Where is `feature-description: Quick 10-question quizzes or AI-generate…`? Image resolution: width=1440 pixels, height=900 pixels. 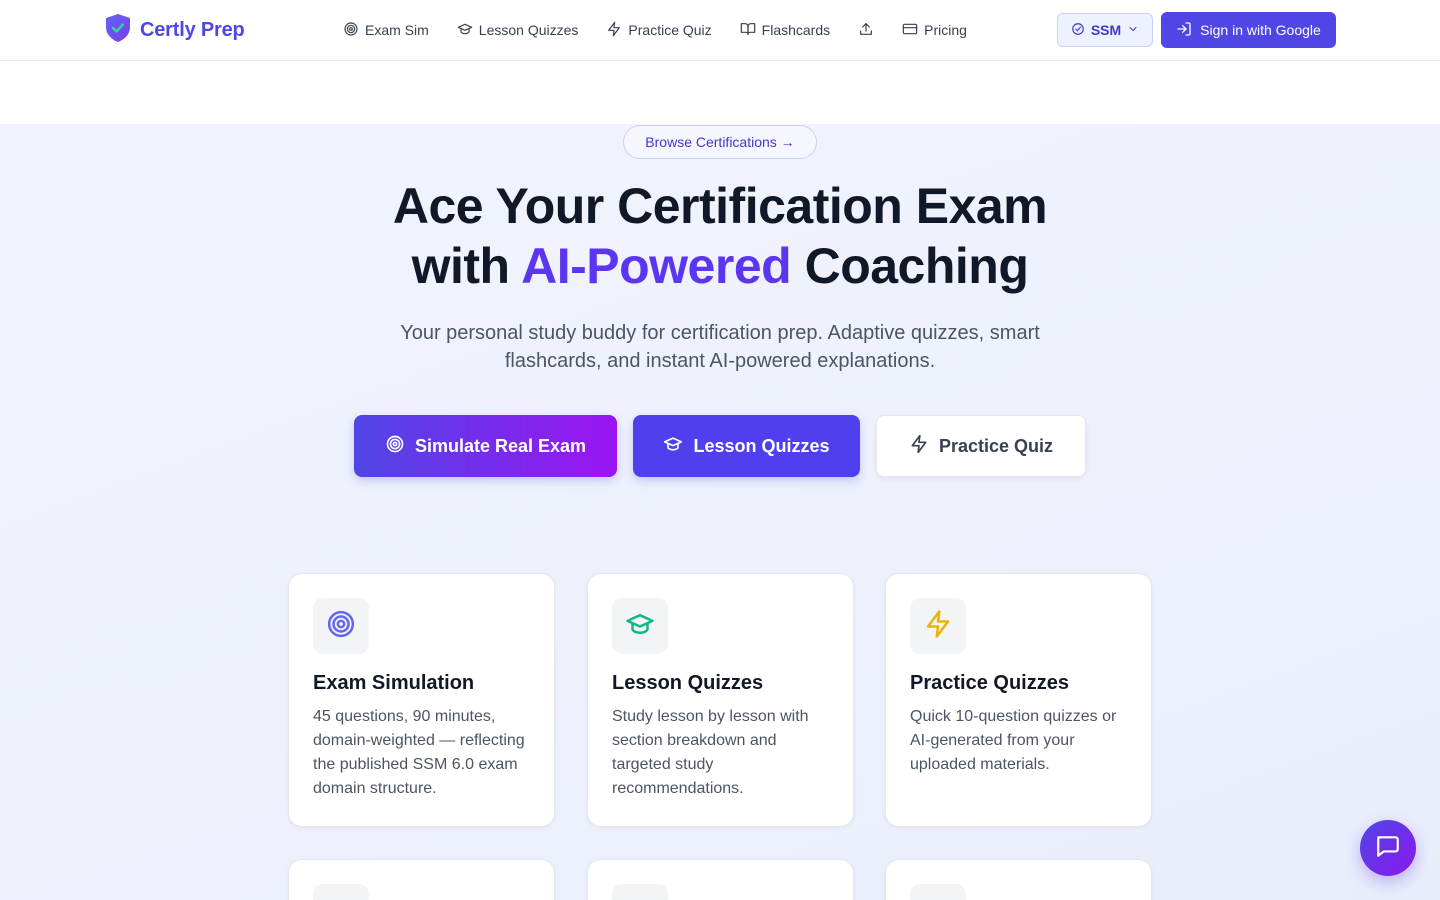 feature-description: Quick 10-question quizzes or AI-generate… is located at coordinates (1013, 740).